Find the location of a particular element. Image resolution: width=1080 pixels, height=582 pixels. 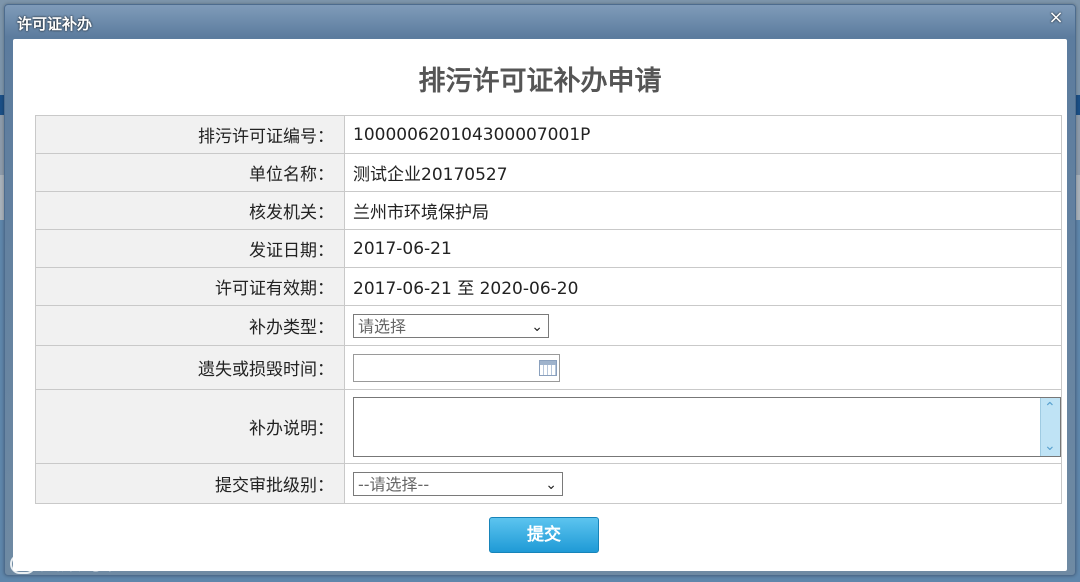

watermark: 大数跨境 is located at coordinates (67, 560).